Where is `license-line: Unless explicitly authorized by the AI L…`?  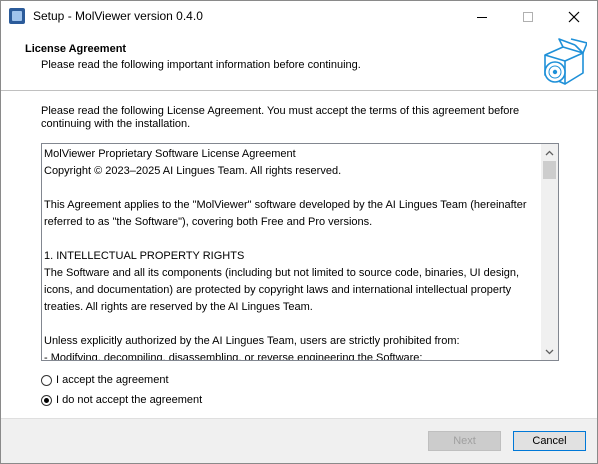
license-line: Unless explicitly authorized by the AI L… is located at coordinates (252, 341).